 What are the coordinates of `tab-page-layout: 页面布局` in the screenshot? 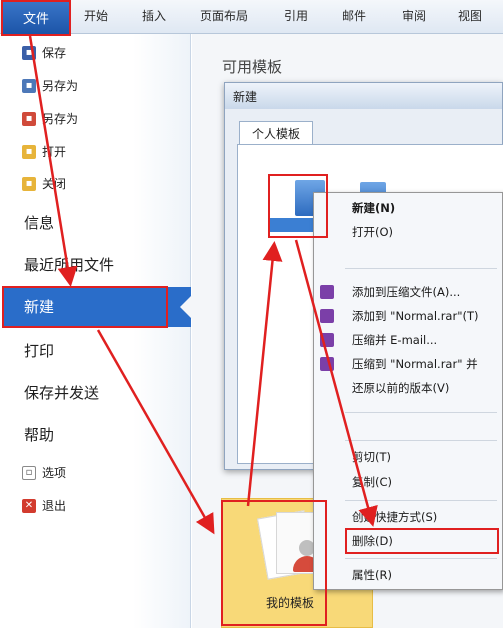 It's located at (224, 15).